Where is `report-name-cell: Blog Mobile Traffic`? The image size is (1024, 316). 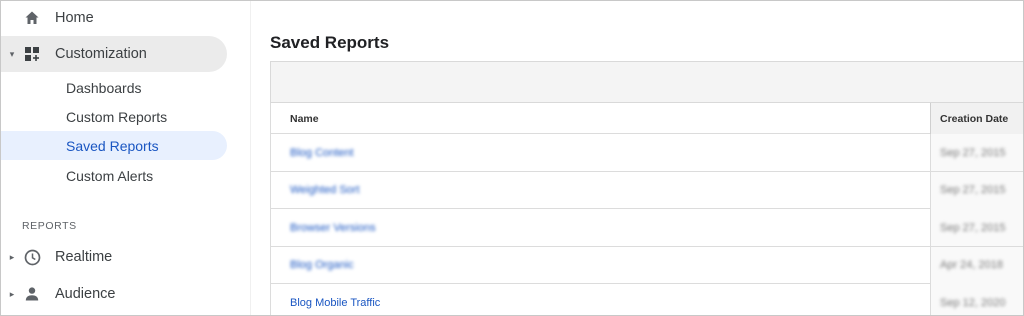 report-name-cell: Blog Mobile Traffic is located at coordinates (600, 299).